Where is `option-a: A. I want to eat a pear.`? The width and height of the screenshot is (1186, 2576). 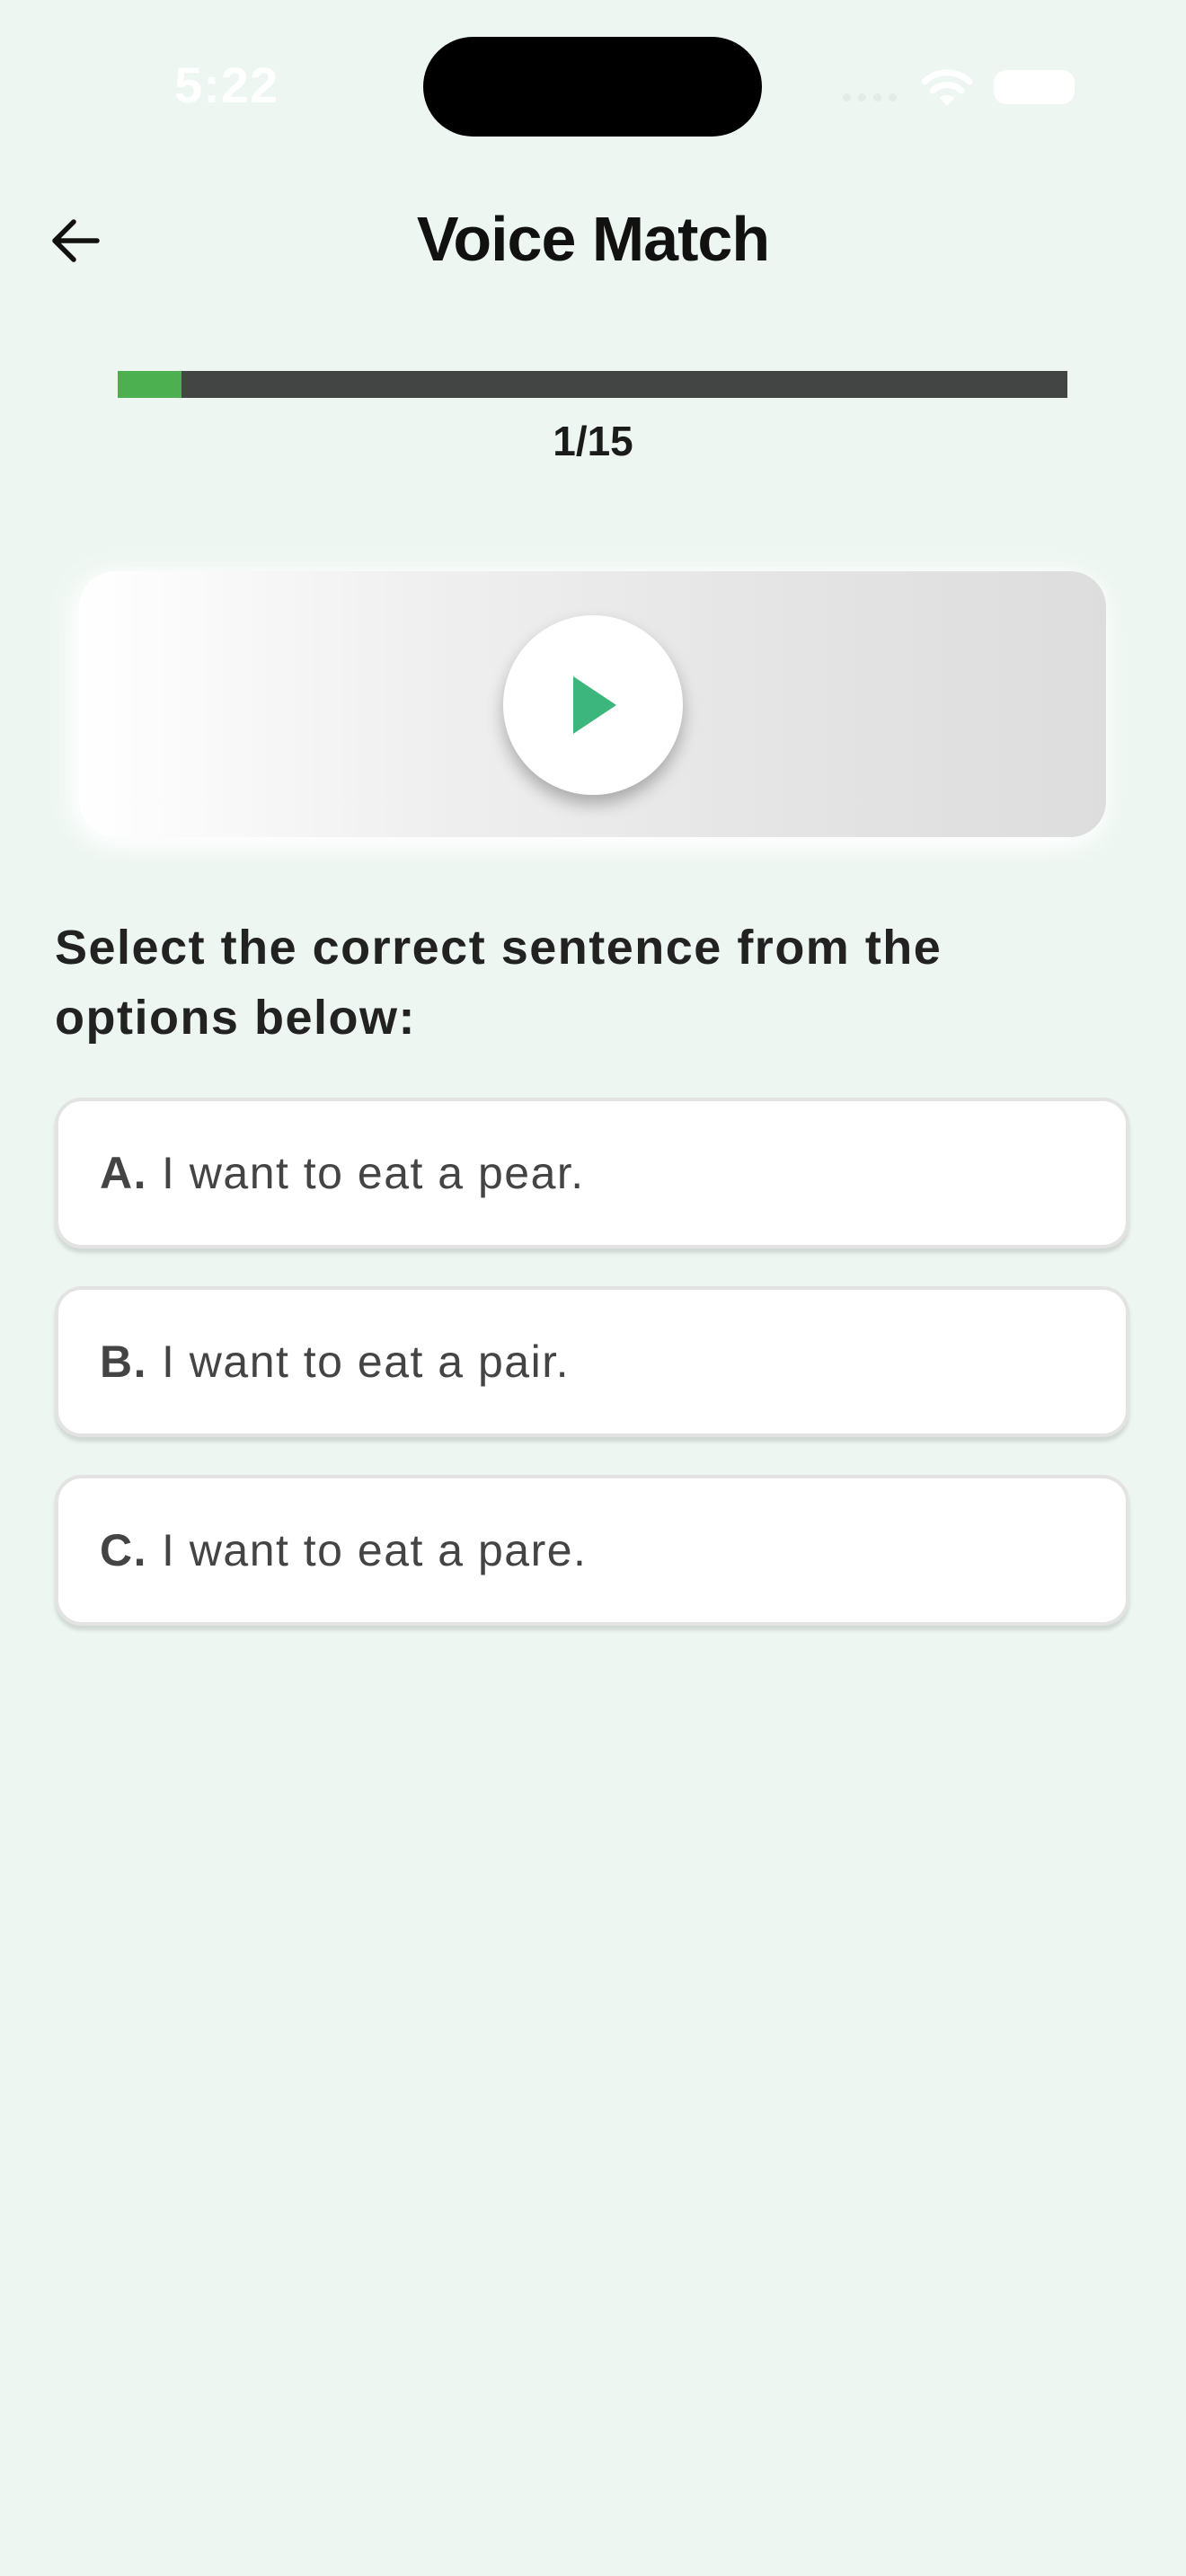
option-a: A. I want to eat a pear. is located at coordinates (592, 1173).